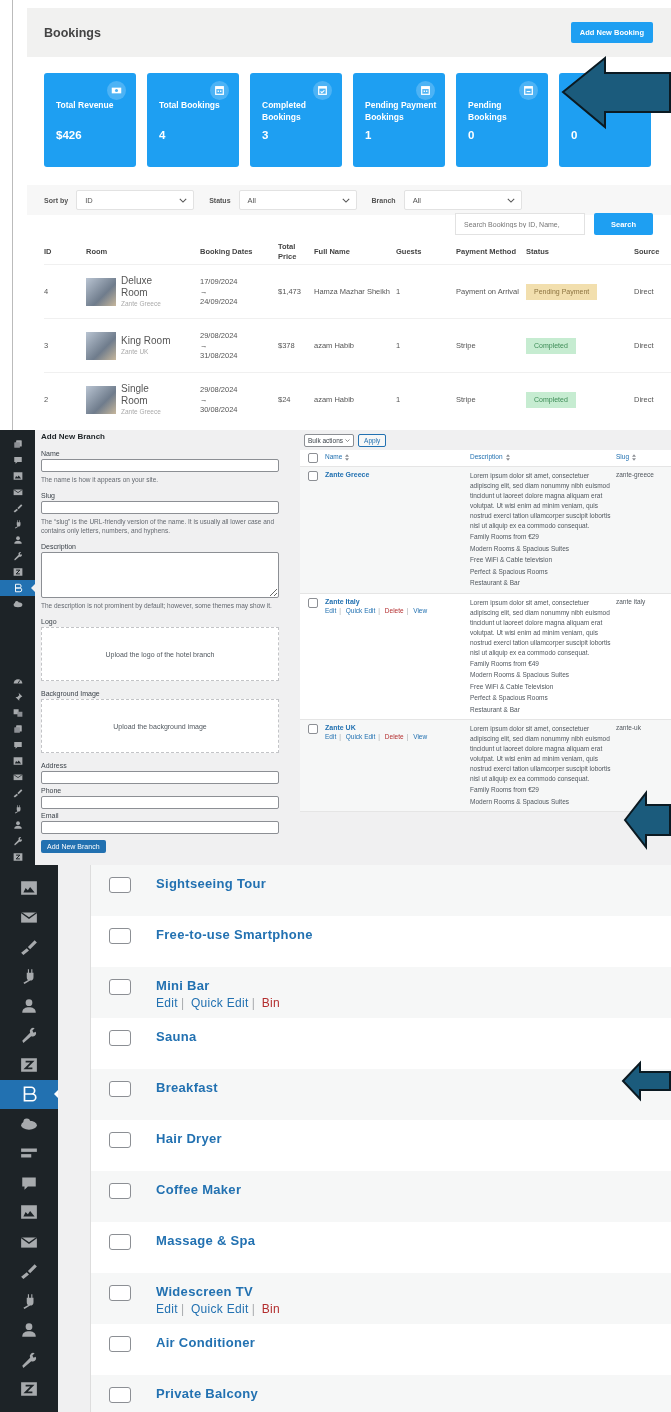  What do you see at coordinates (211, 884) in the screenshot?
I see `amenity-name-link: Sightseeing Tour` at bounding box center [211, 884].